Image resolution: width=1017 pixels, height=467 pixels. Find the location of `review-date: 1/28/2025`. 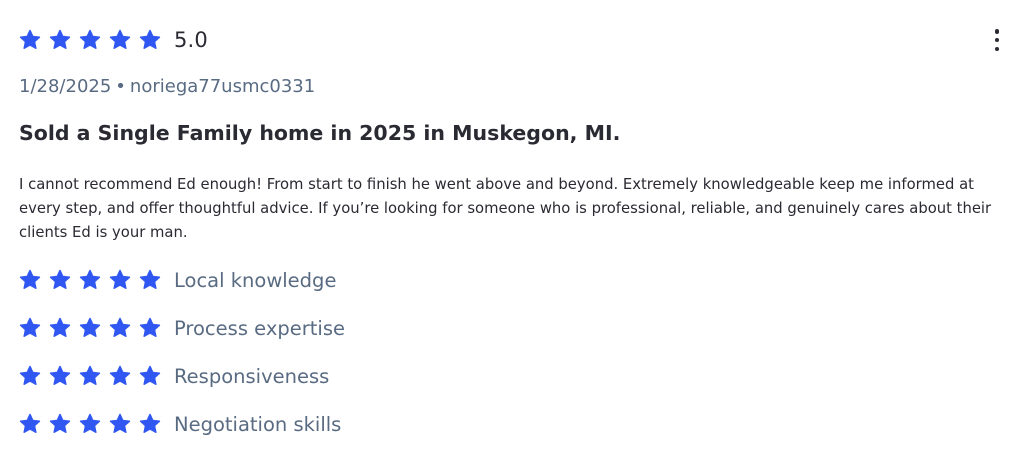

review-date: 1/28/2025 is located at coordinates (65, 86).